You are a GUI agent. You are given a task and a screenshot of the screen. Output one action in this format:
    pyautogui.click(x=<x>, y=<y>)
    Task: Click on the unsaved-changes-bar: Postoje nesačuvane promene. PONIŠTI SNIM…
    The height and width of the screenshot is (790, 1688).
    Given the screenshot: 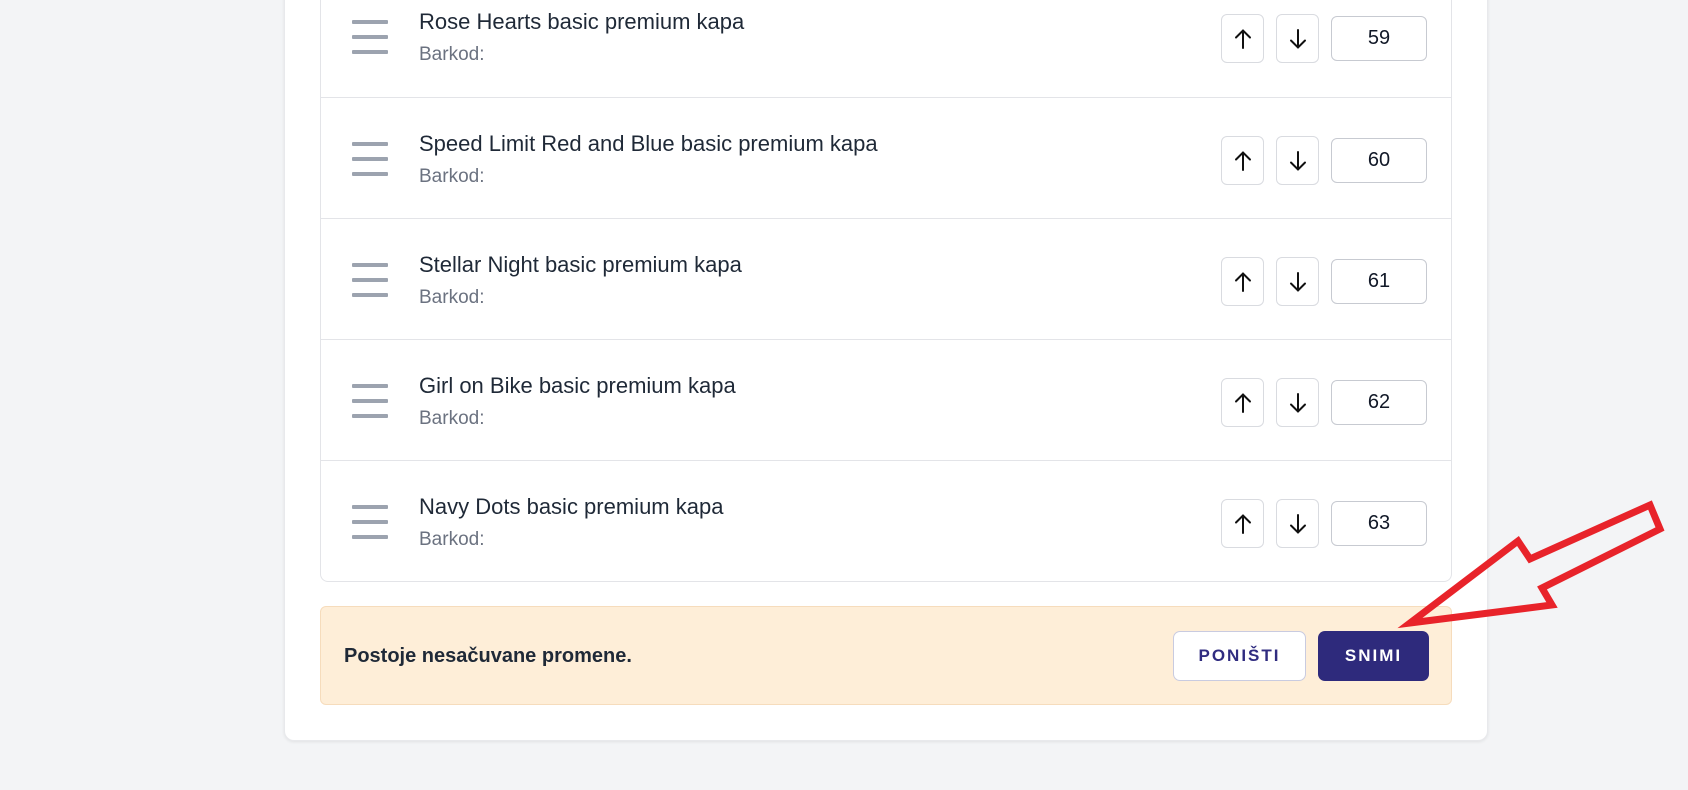 What is the action you would take?
    pyautogui.click(x=886, y=655)
    